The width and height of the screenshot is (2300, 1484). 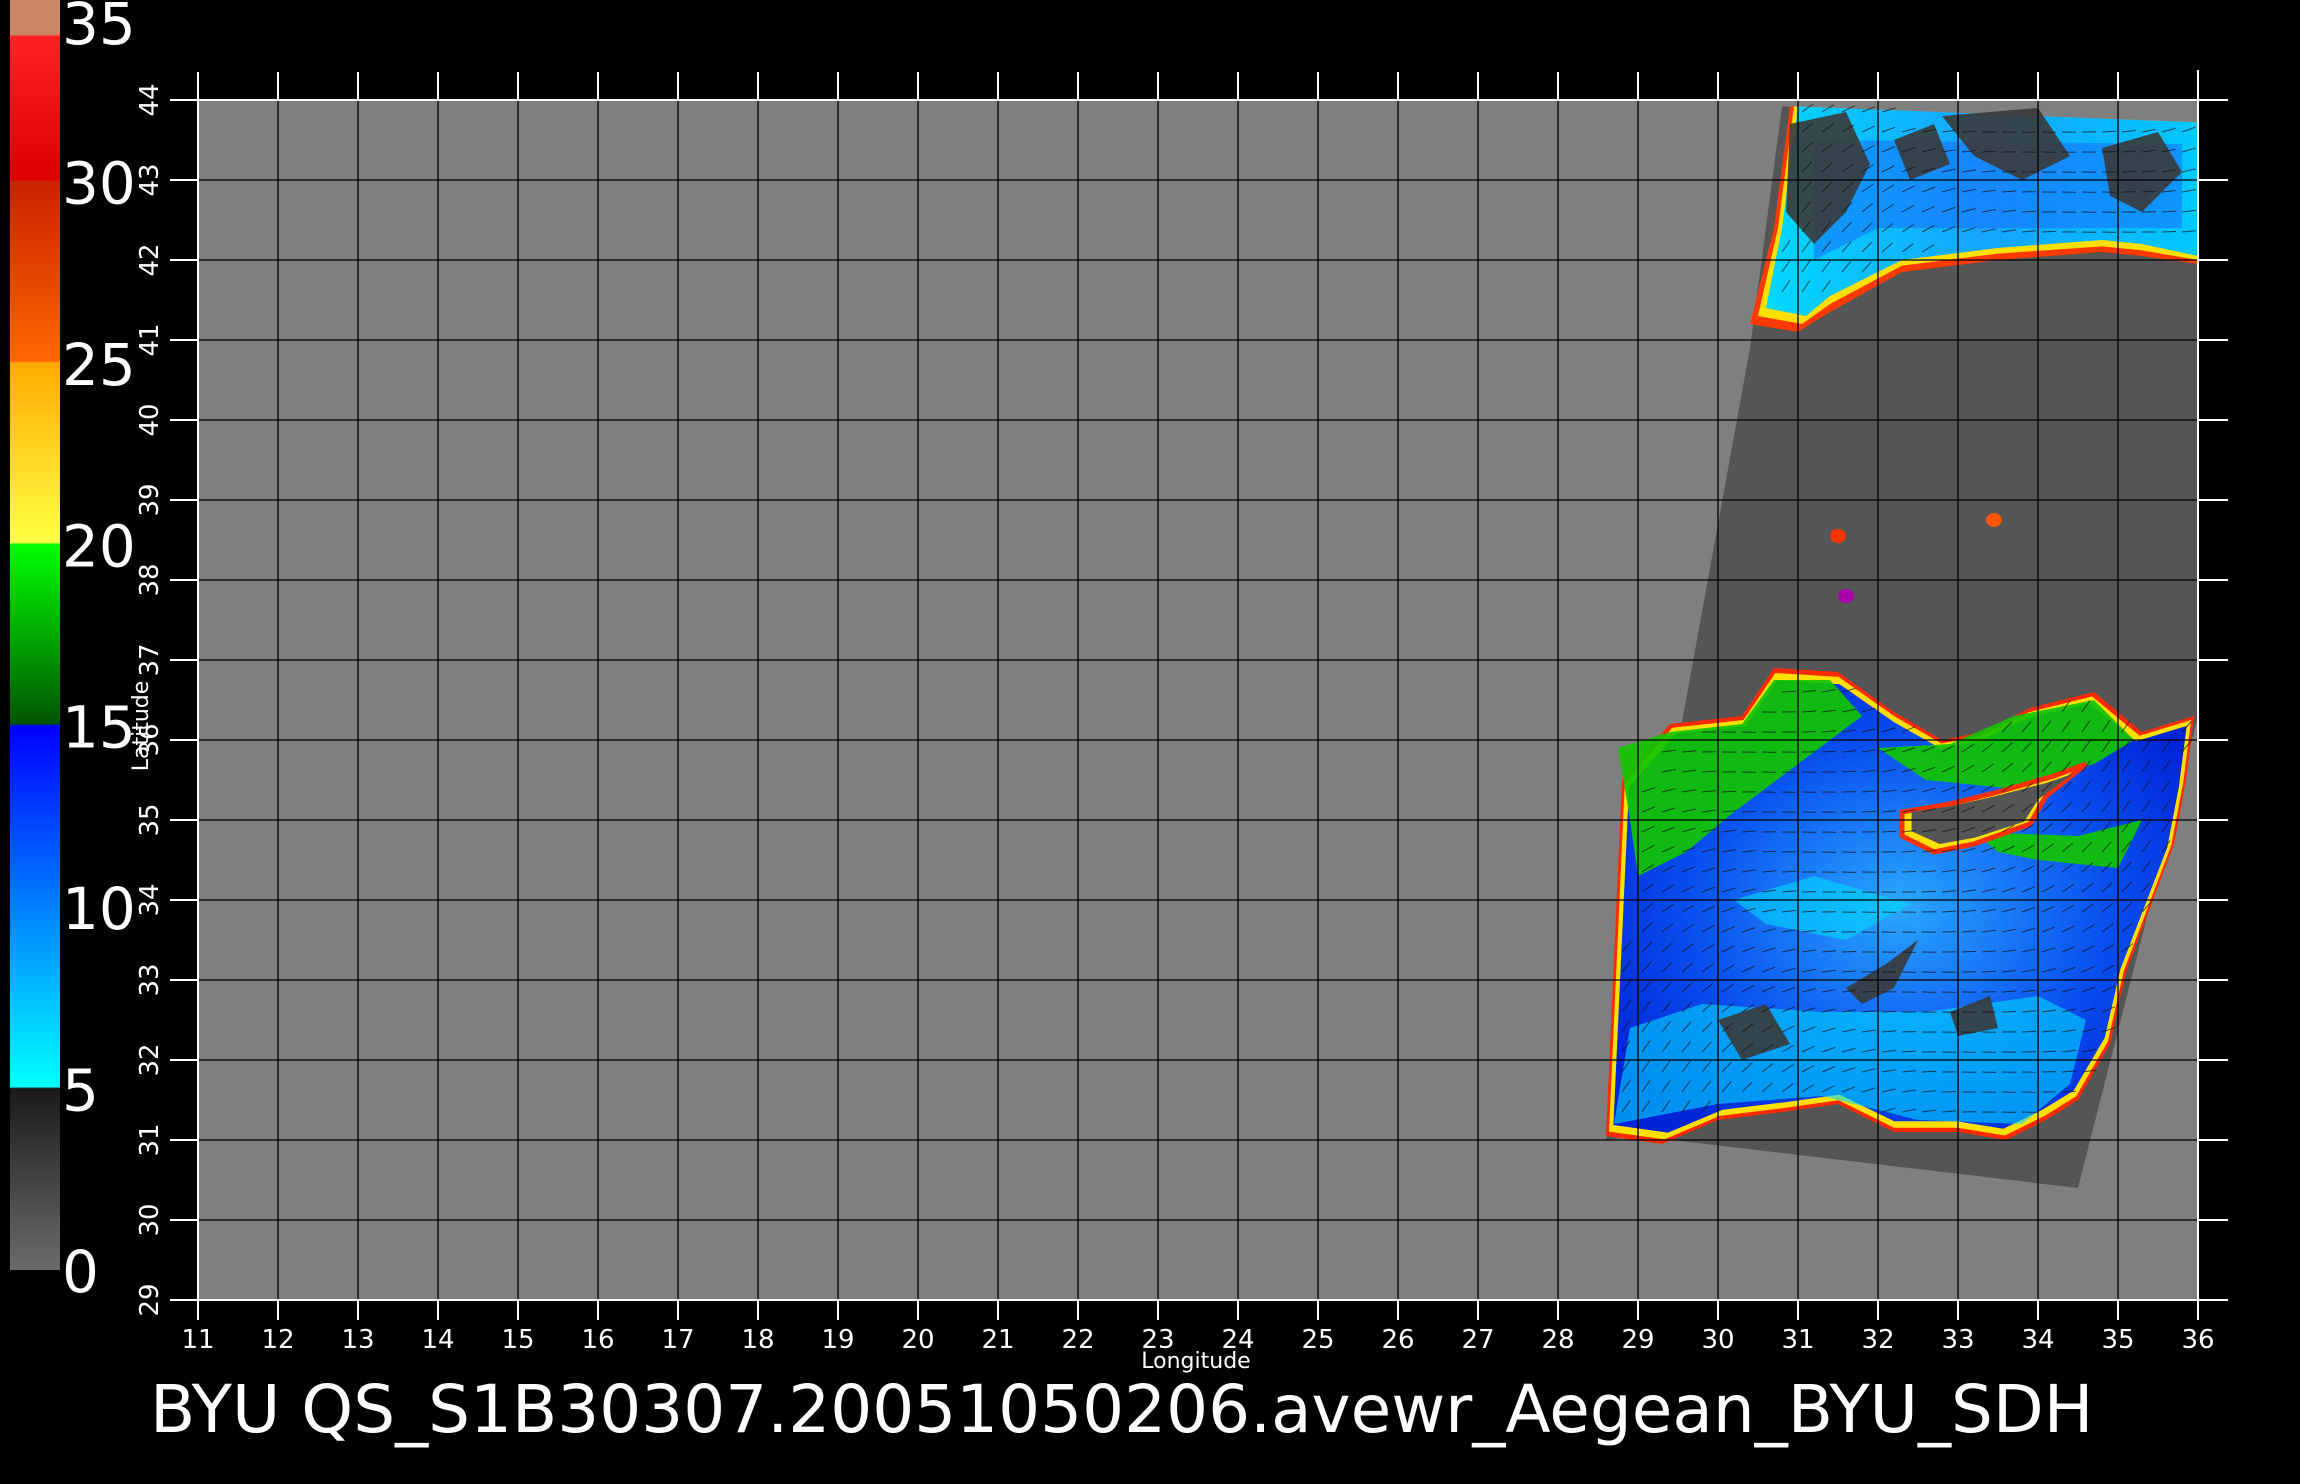 What do you see at coordinates (150, 259) in the screenshot?
I see `y-tick-label: 42` at bounding box center [150, 259].